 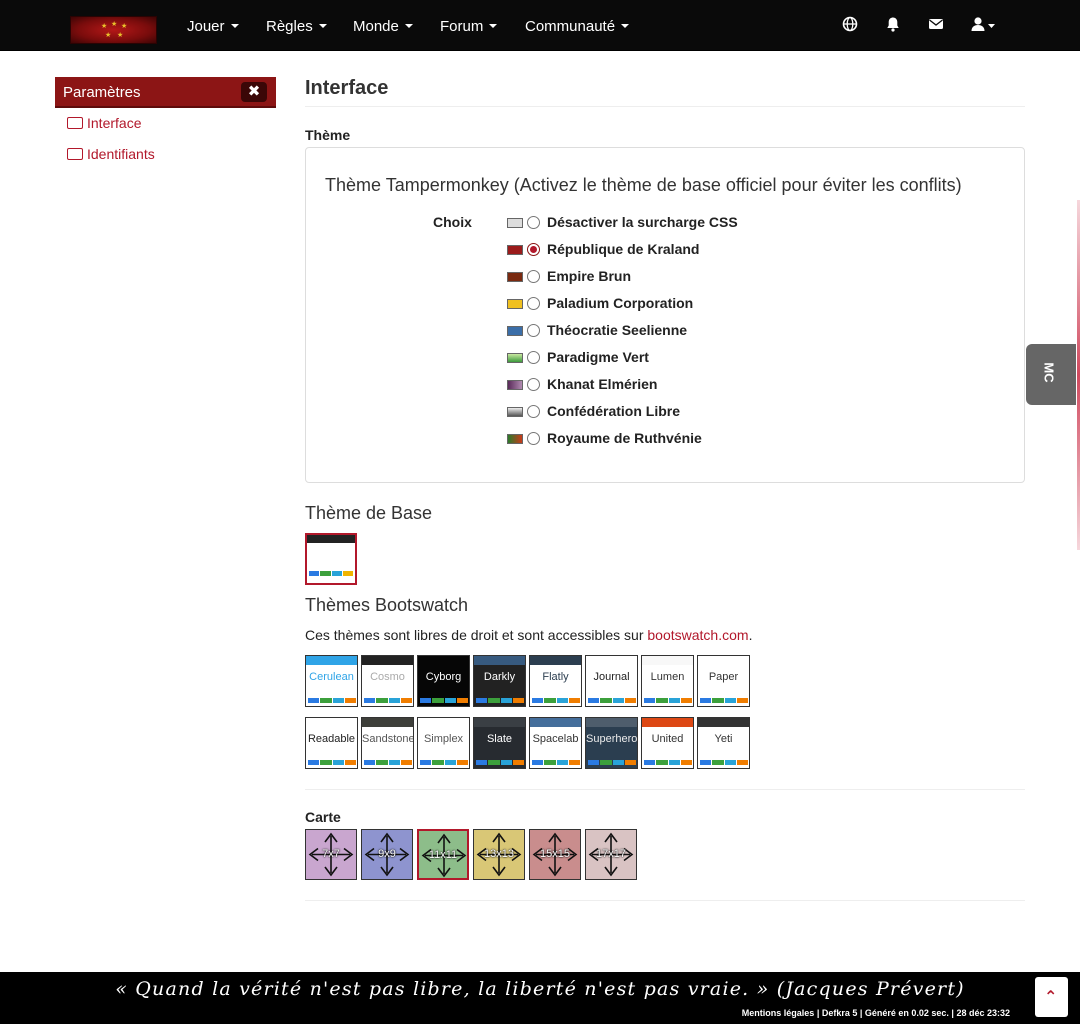 I want to click on nav-communaute-label: Communauté, so click(x=570, y=26).